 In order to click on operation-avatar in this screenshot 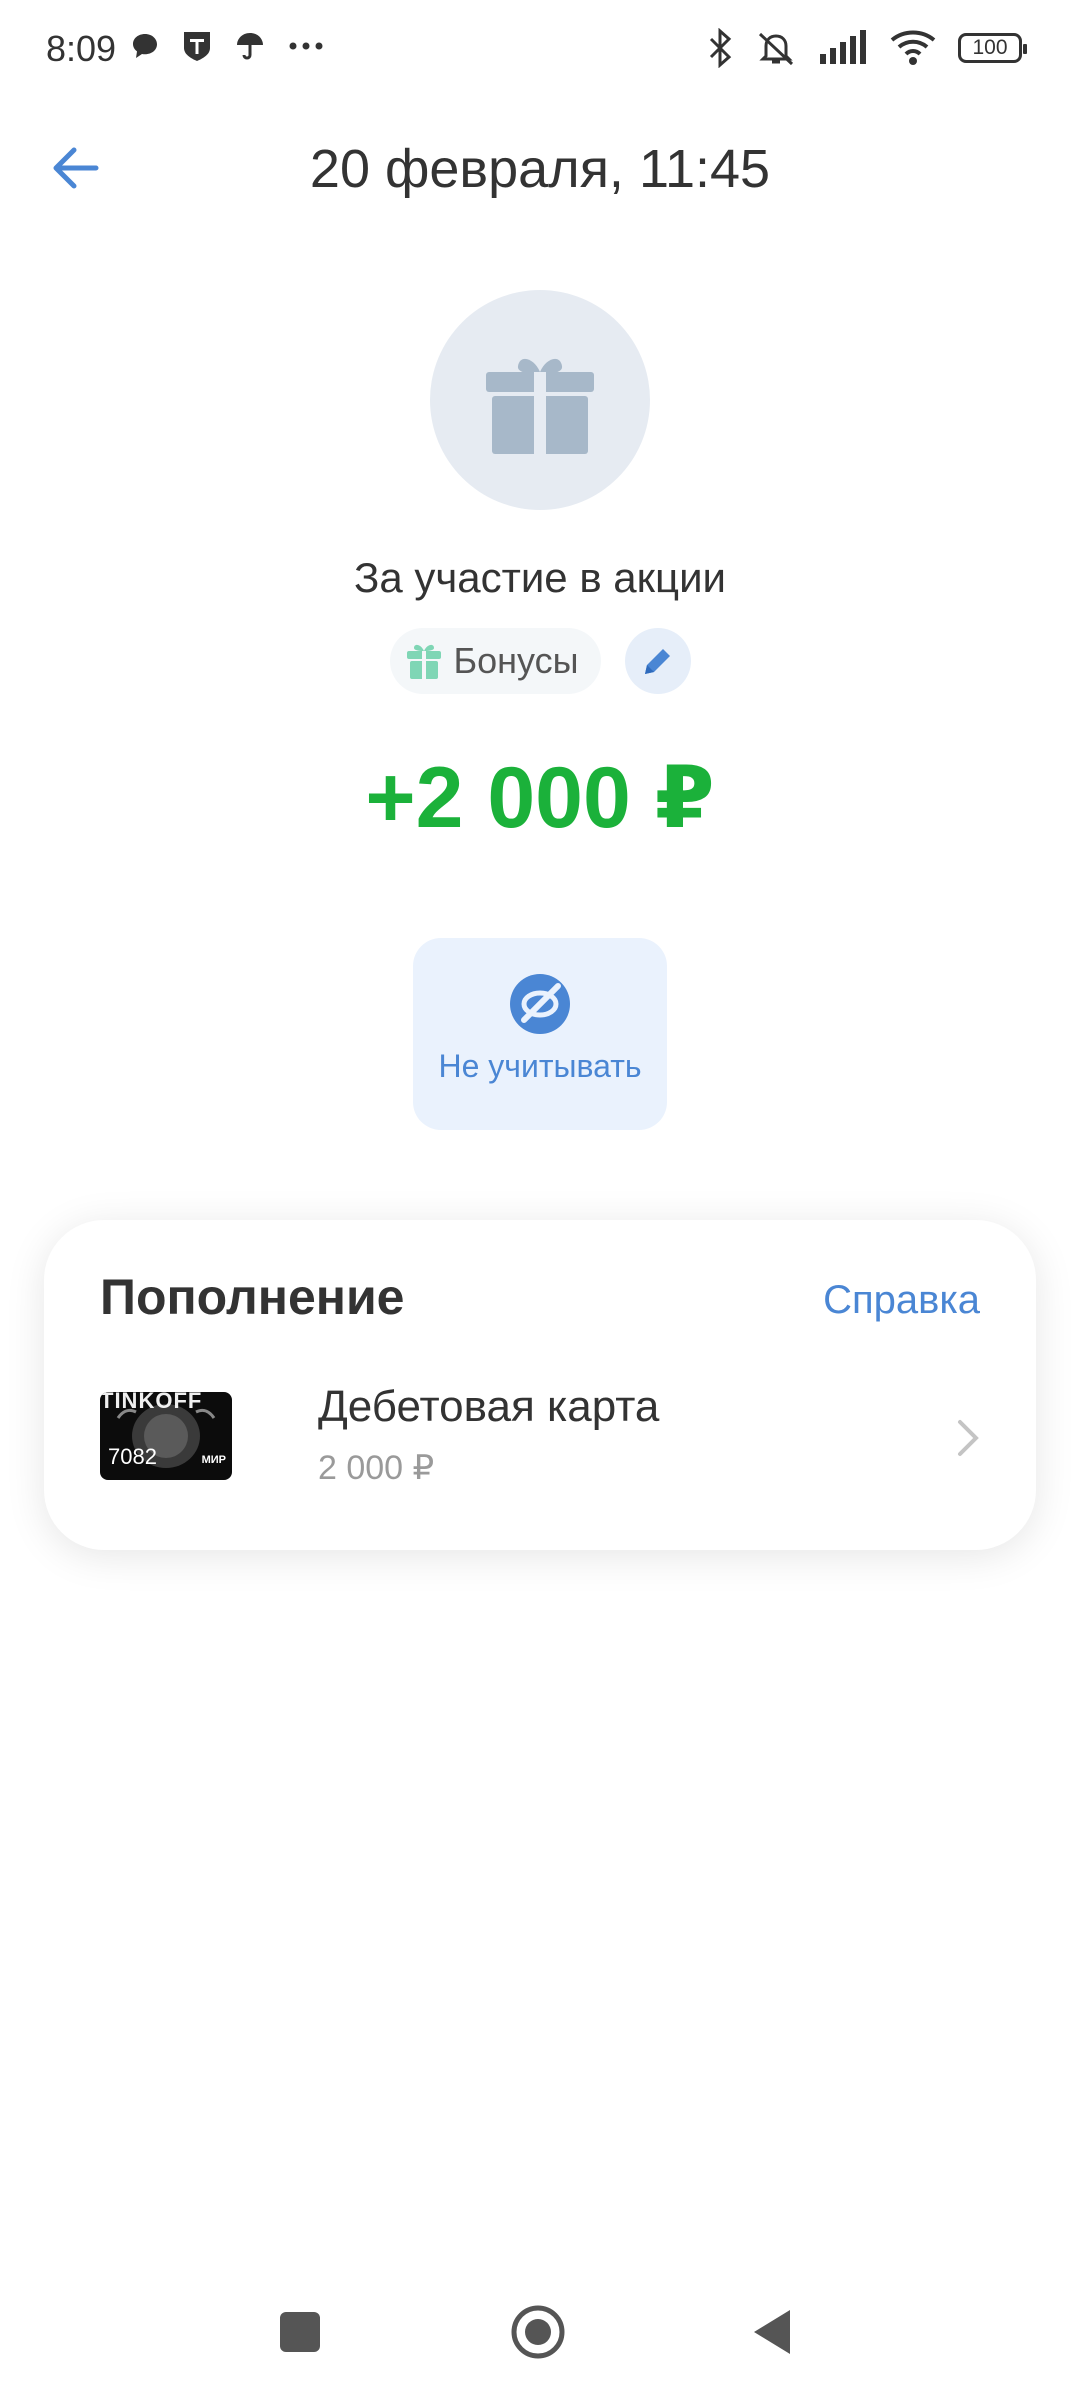, I will do `click(540, 400)`.